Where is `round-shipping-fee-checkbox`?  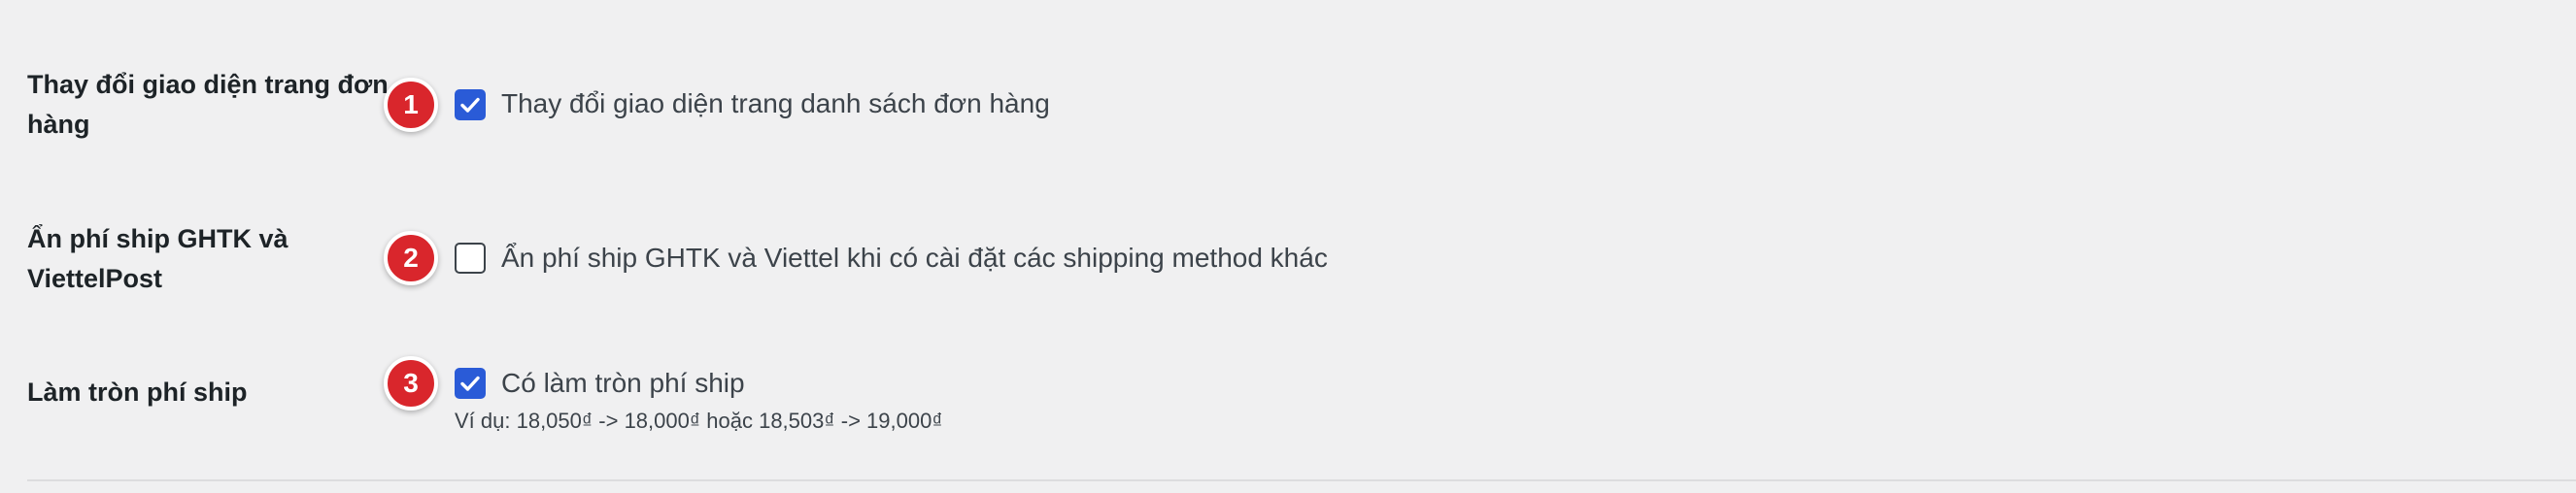 round-shipping-fee-checkbox is located at coordinates (470, 383).